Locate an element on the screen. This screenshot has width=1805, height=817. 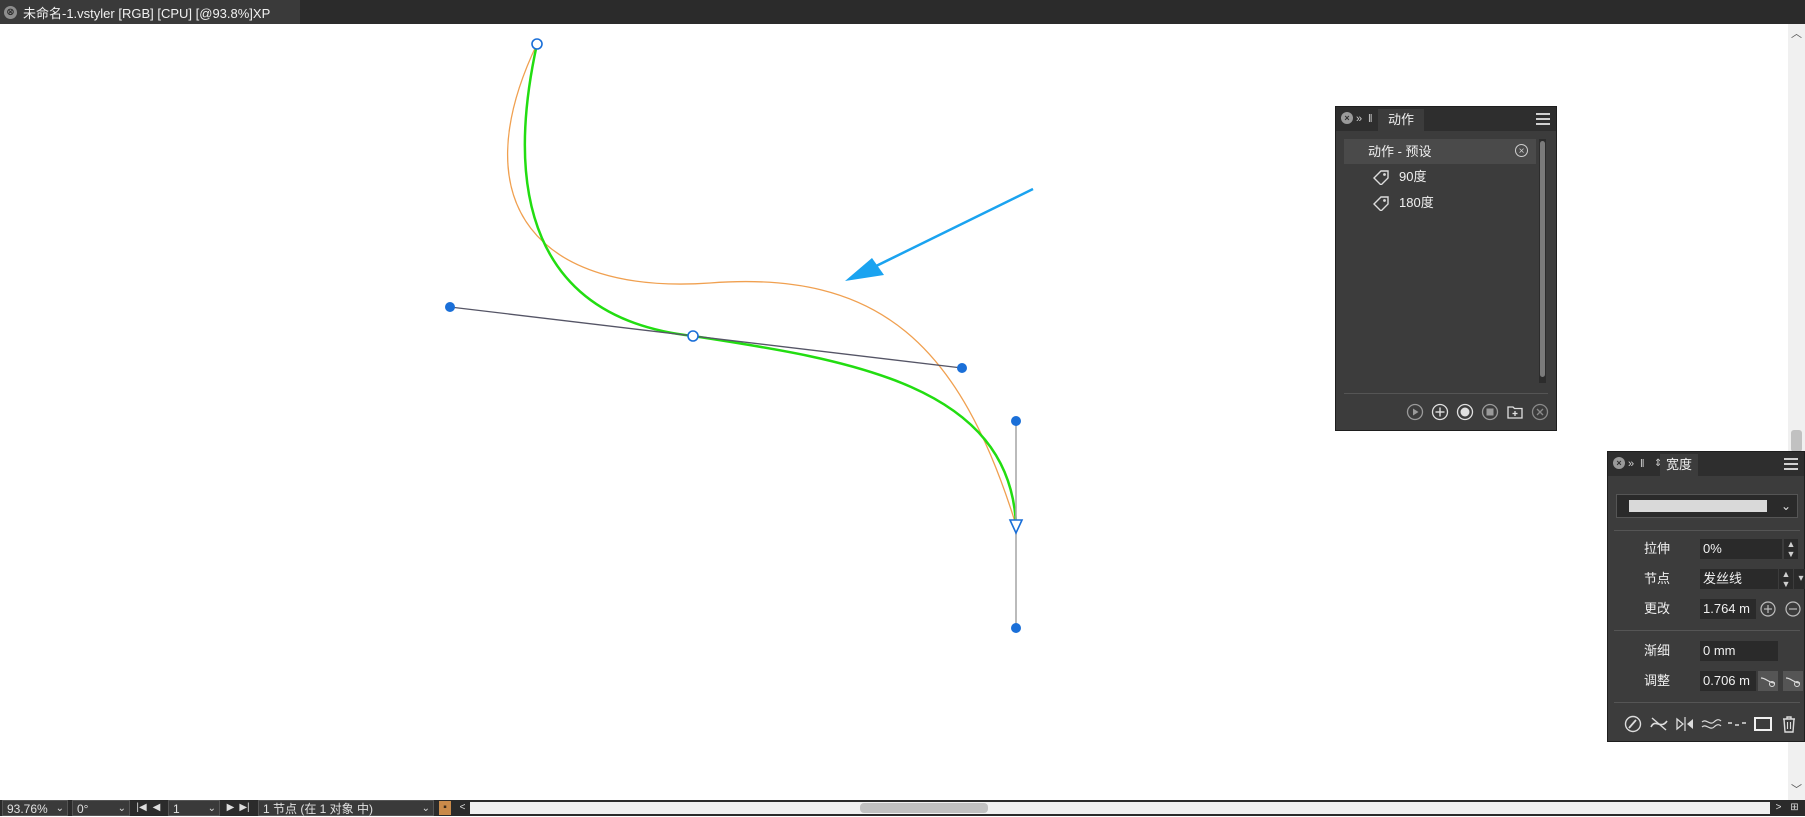
scroll-up-icon: ︿ is located at coordinates (1796, 34).